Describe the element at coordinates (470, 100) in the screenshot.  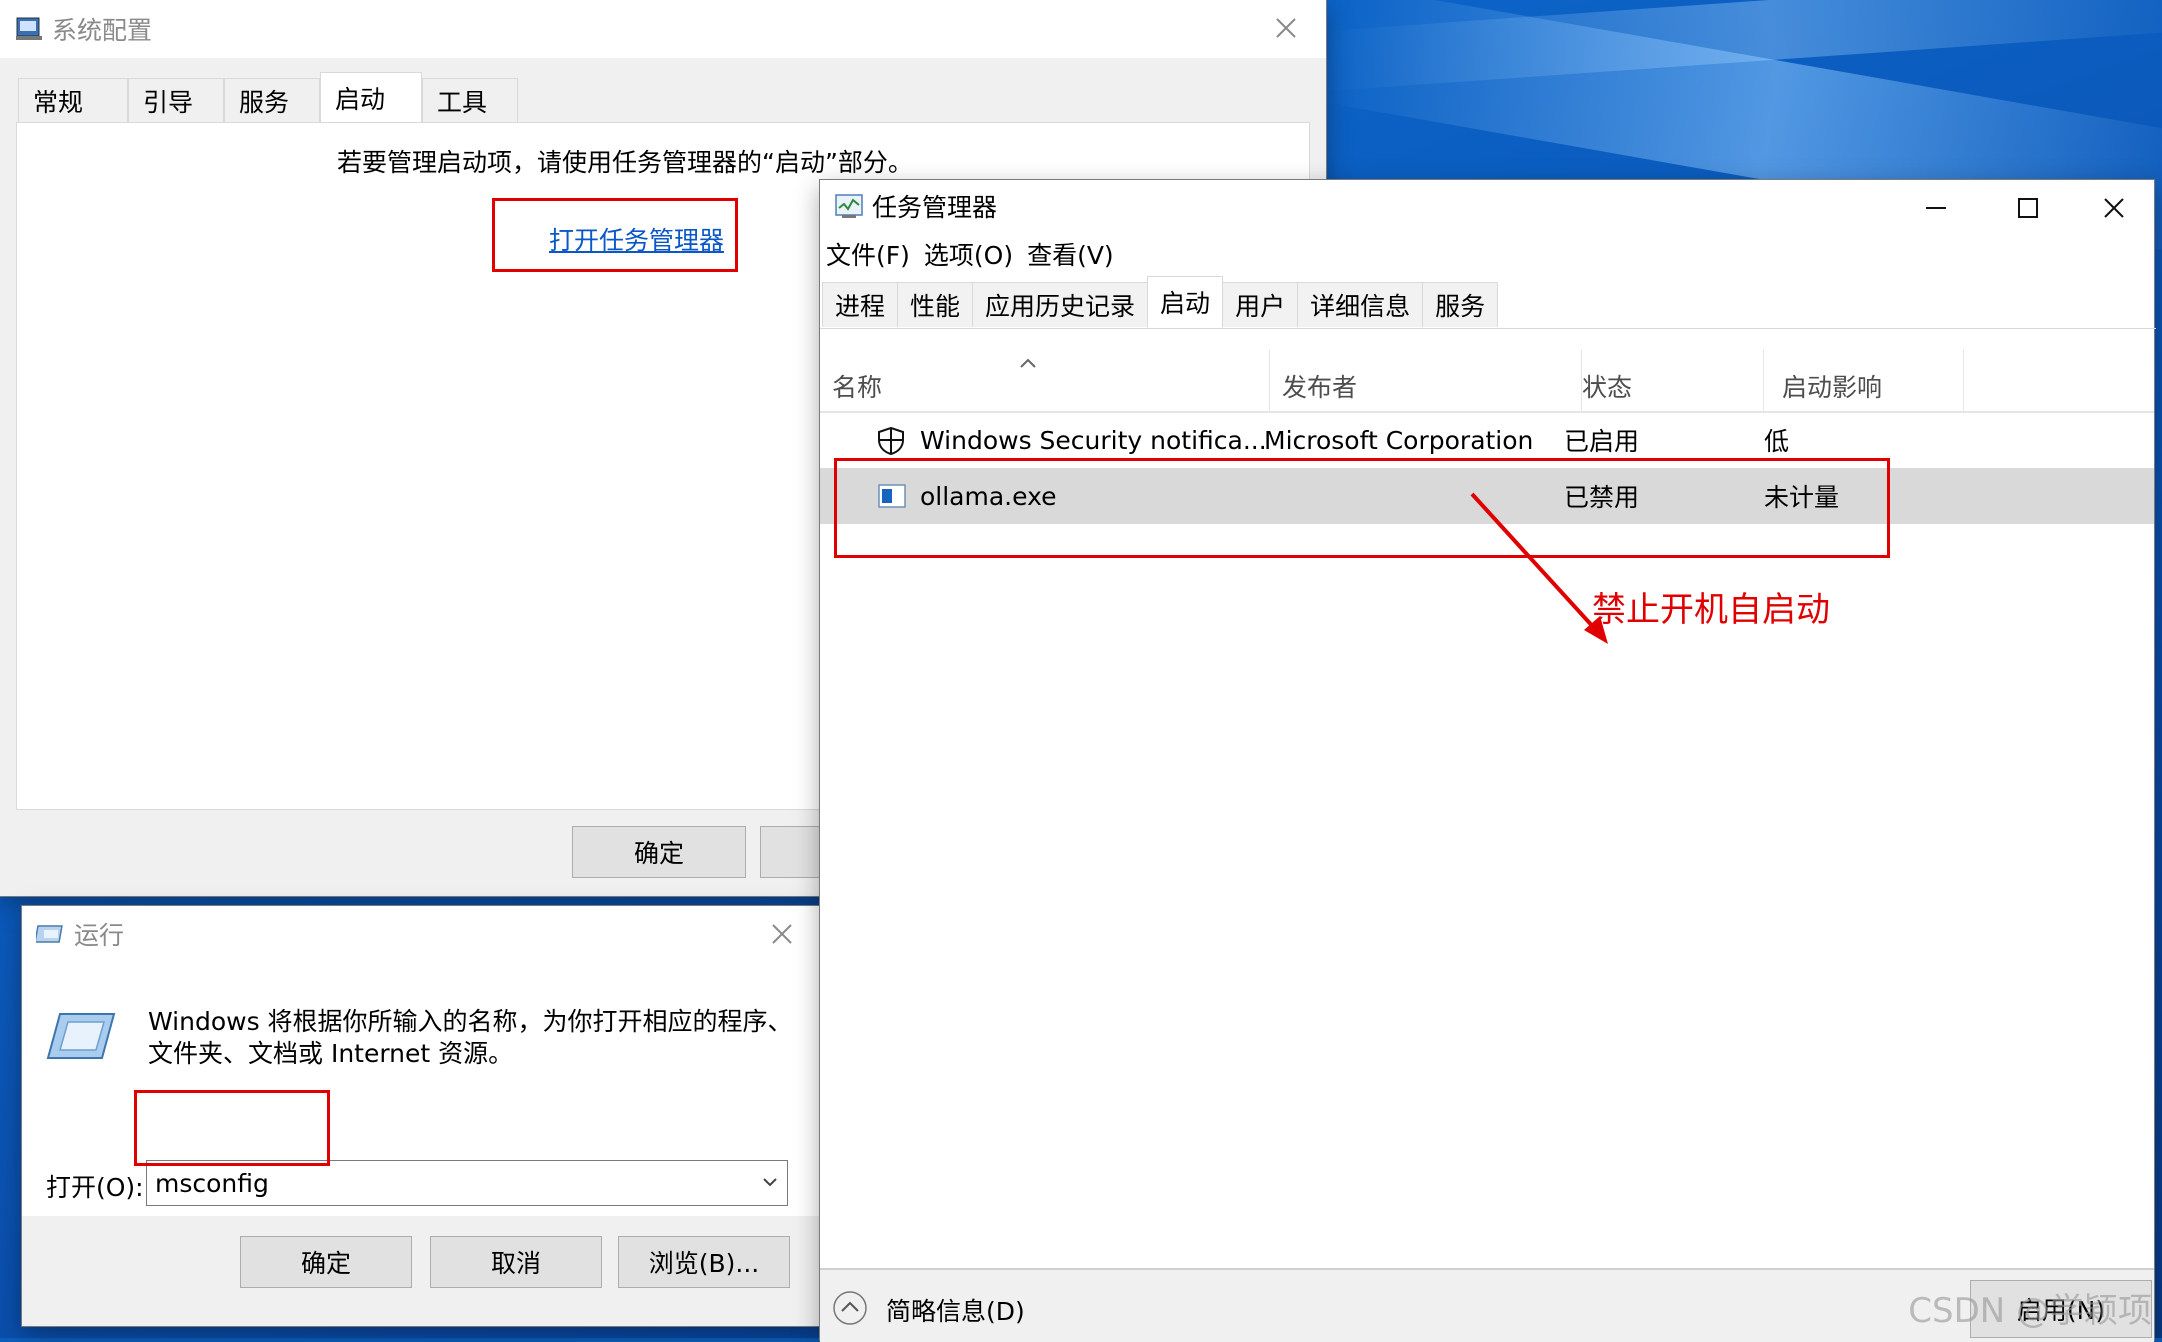
I see `tab-tools: 工具` at that location.